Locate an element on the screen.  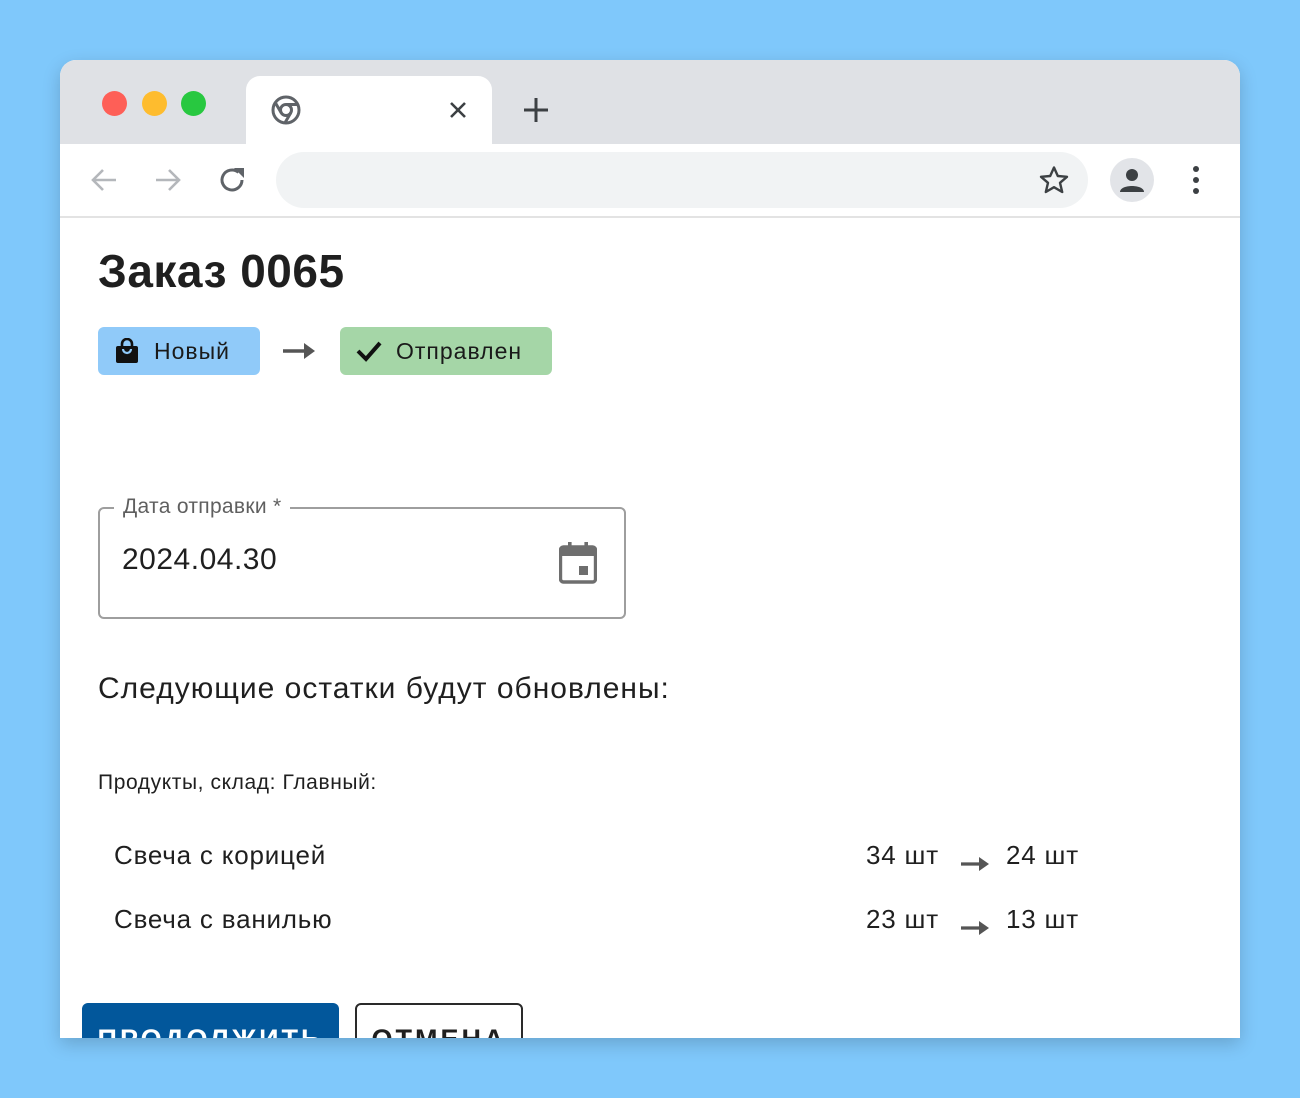
product-name: Свеча с ванилью is located at coordinates (223, 919).